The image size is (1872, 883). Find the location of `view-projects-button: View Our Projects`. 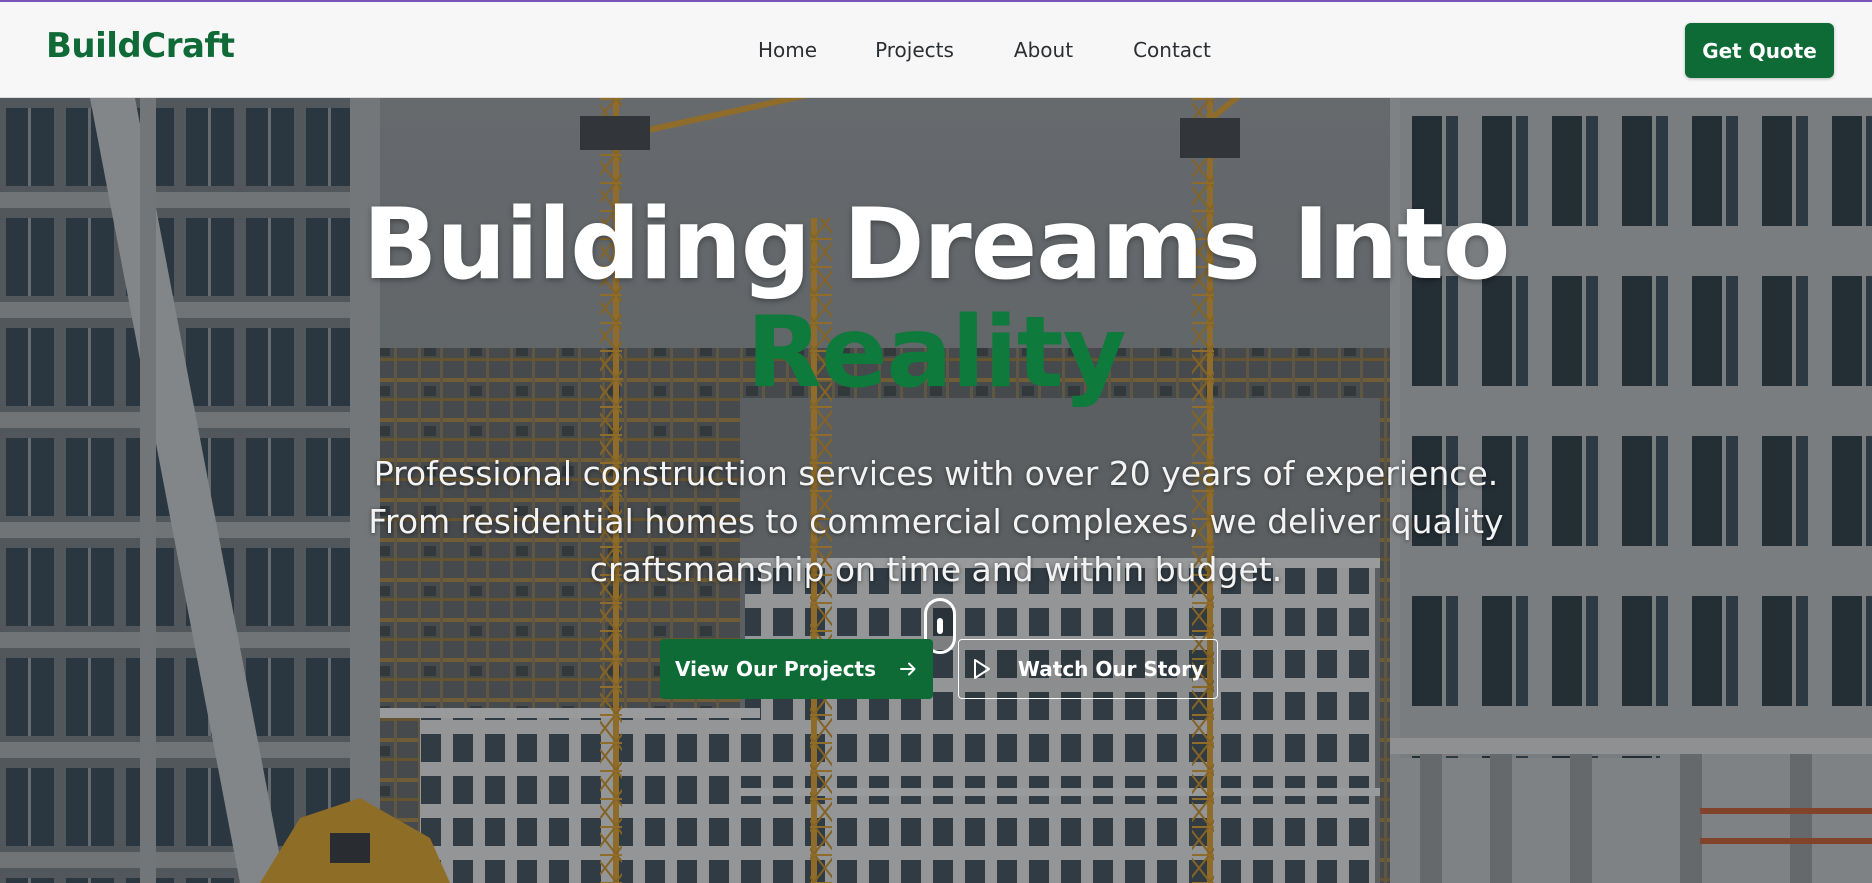

view-projects-button: View Our Projects is located at coordinates (796, 669).